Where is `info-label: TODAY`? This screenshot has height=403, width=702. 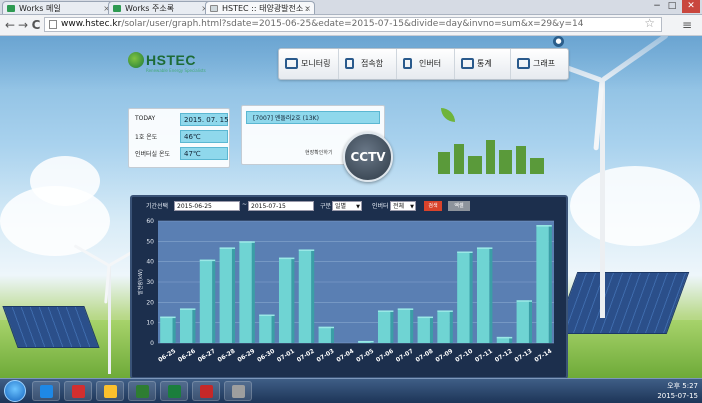 info-label: TODAY is located at coordinates (145, 118).